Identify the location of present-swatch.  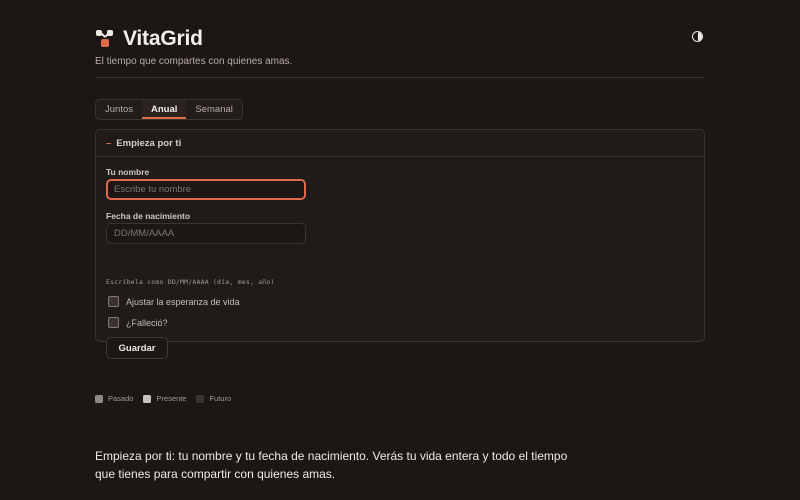
(147, 398).